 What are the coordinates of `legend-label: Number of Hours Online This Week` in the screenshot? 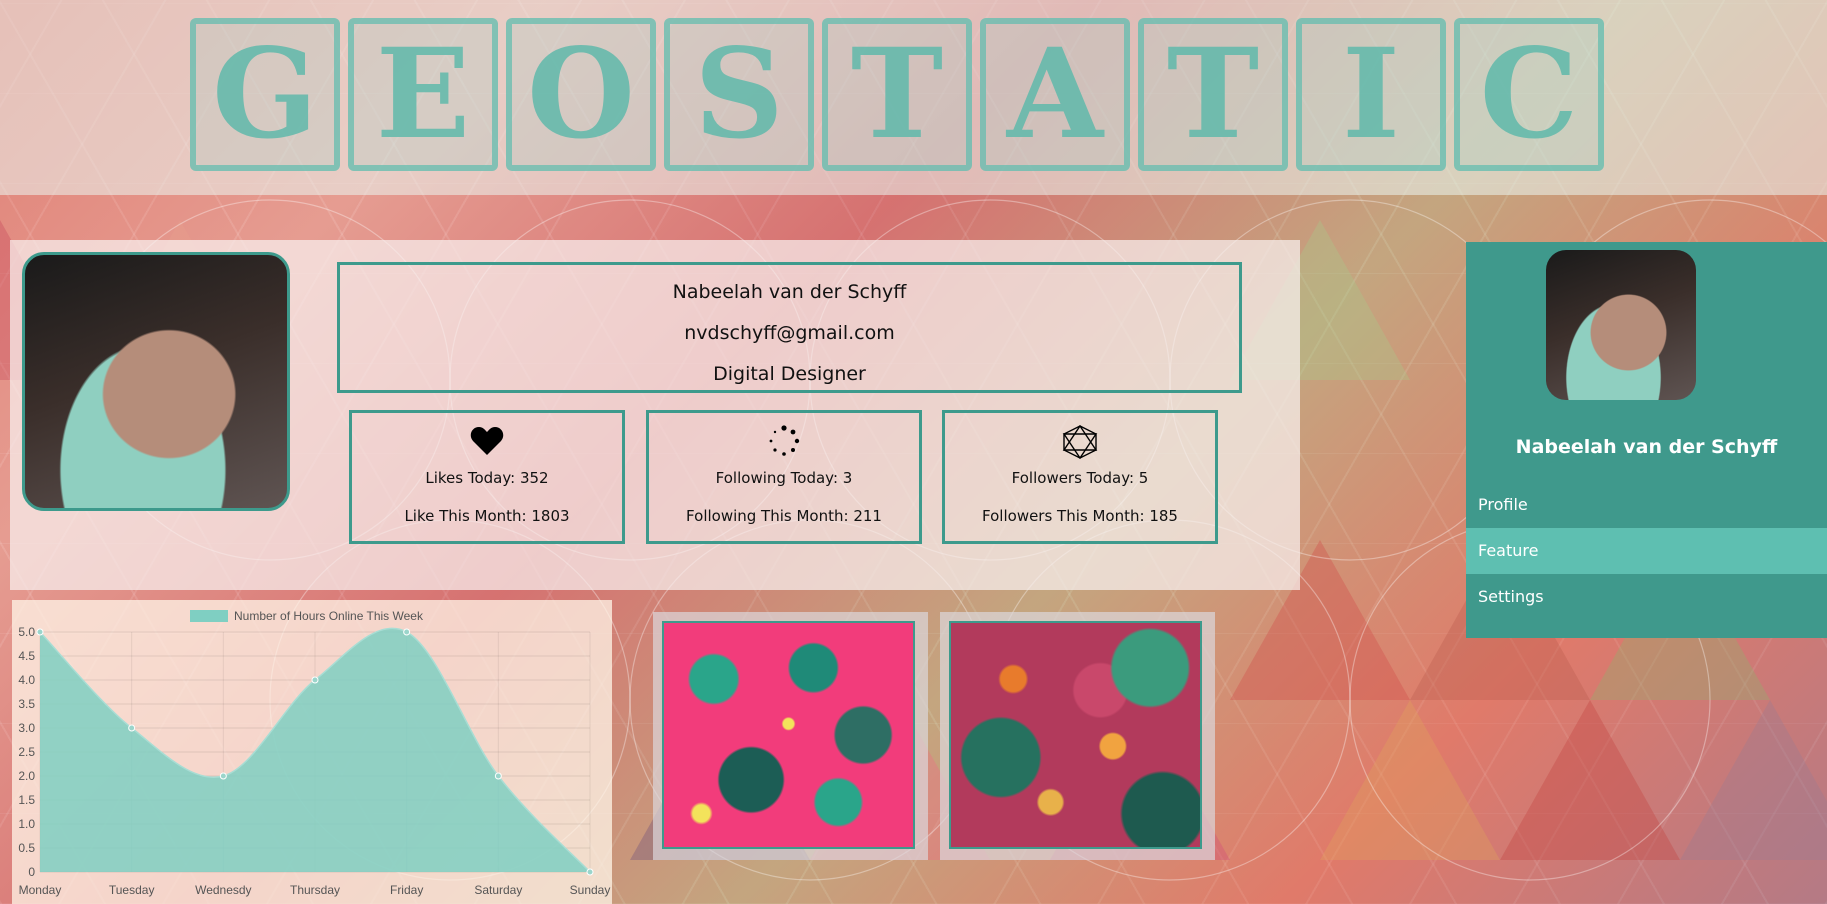 It's located at (329, 616).